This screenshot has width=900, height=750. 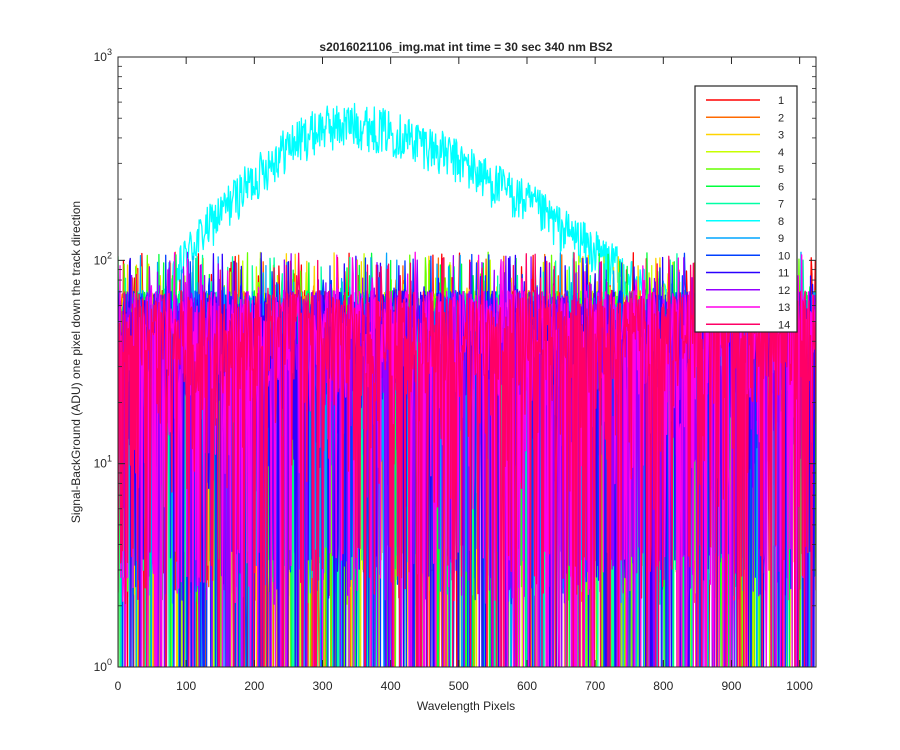 I want to click on x-tick-label: 0, so click(x=118, y=686).